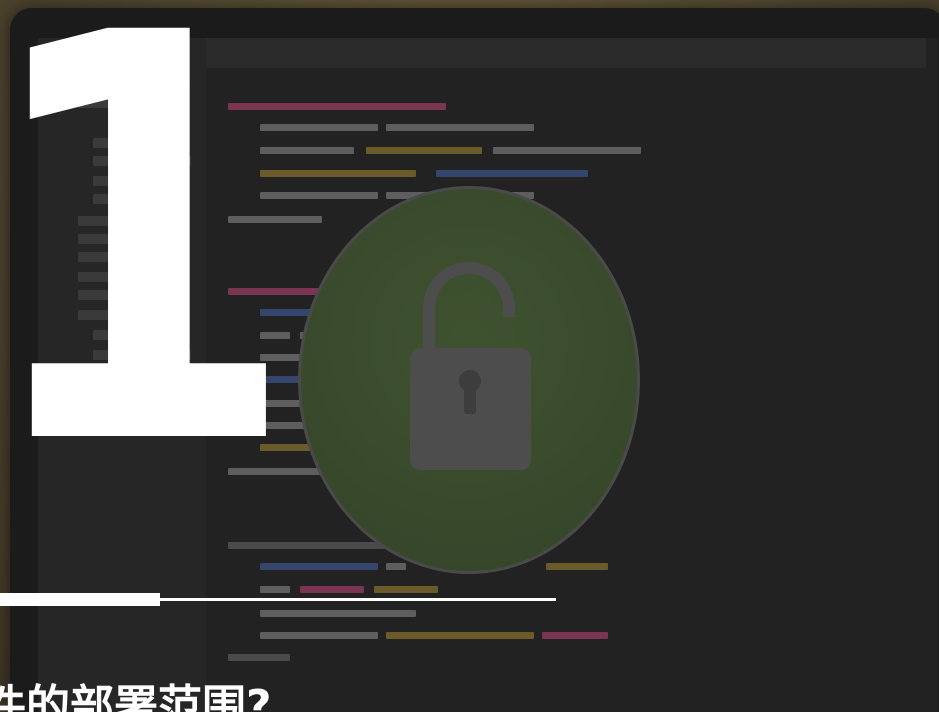  Describe the element at coordinates (356, 599) in the screenshot. I see `divider-thin` at that location.